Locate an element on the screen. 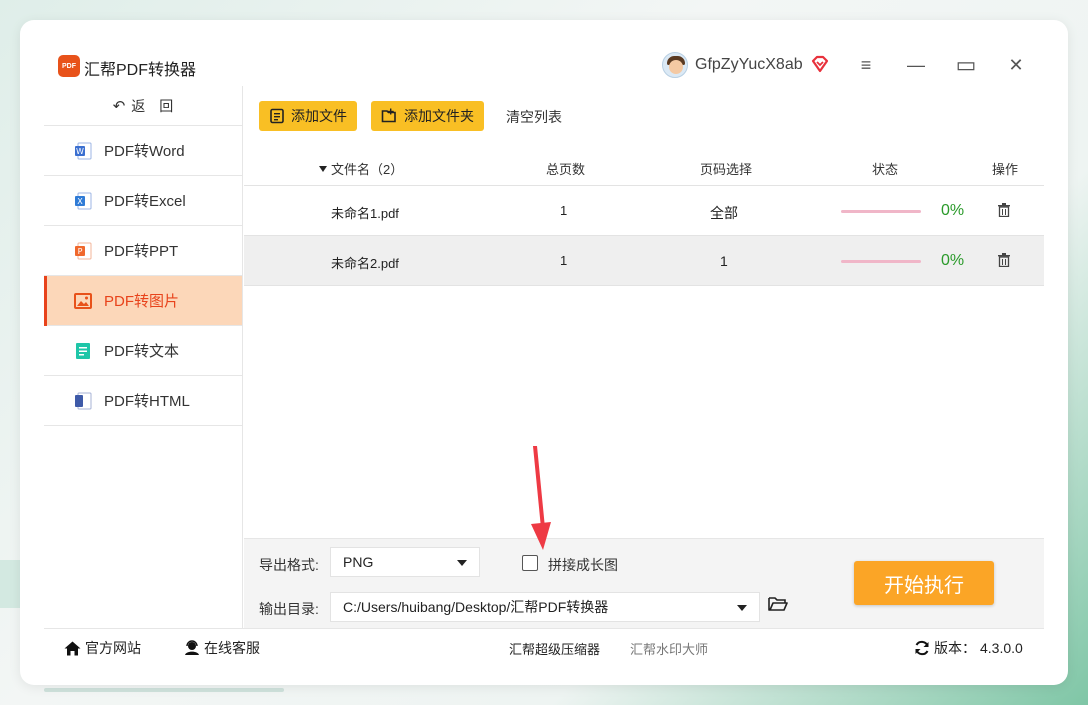  output-path-select: C:/Users/huibang/Desktop/汇帮PDF转换器 is located at coordinates (545, 607).